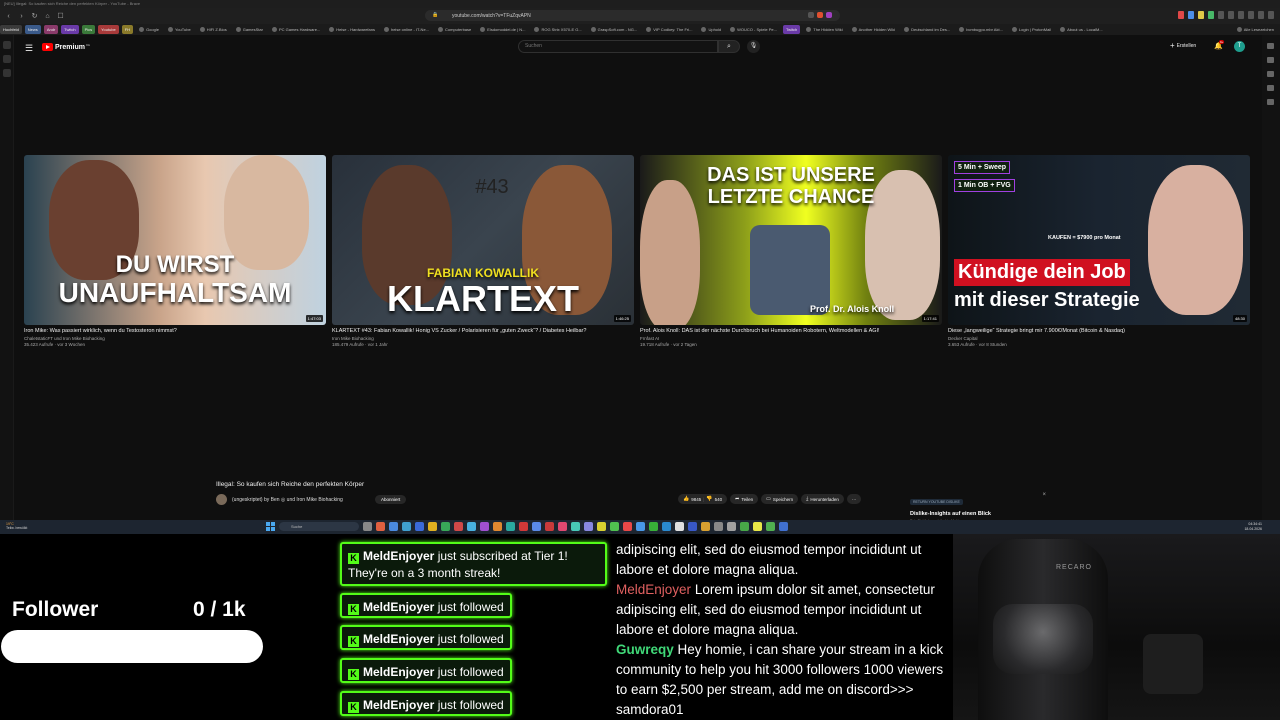 This screenshot has width=1280, height=720. What do you see at coordinates (791, 338) in the screenshot?
I see `video-channel: Frnfast AI` at bounding box center [791, 338].